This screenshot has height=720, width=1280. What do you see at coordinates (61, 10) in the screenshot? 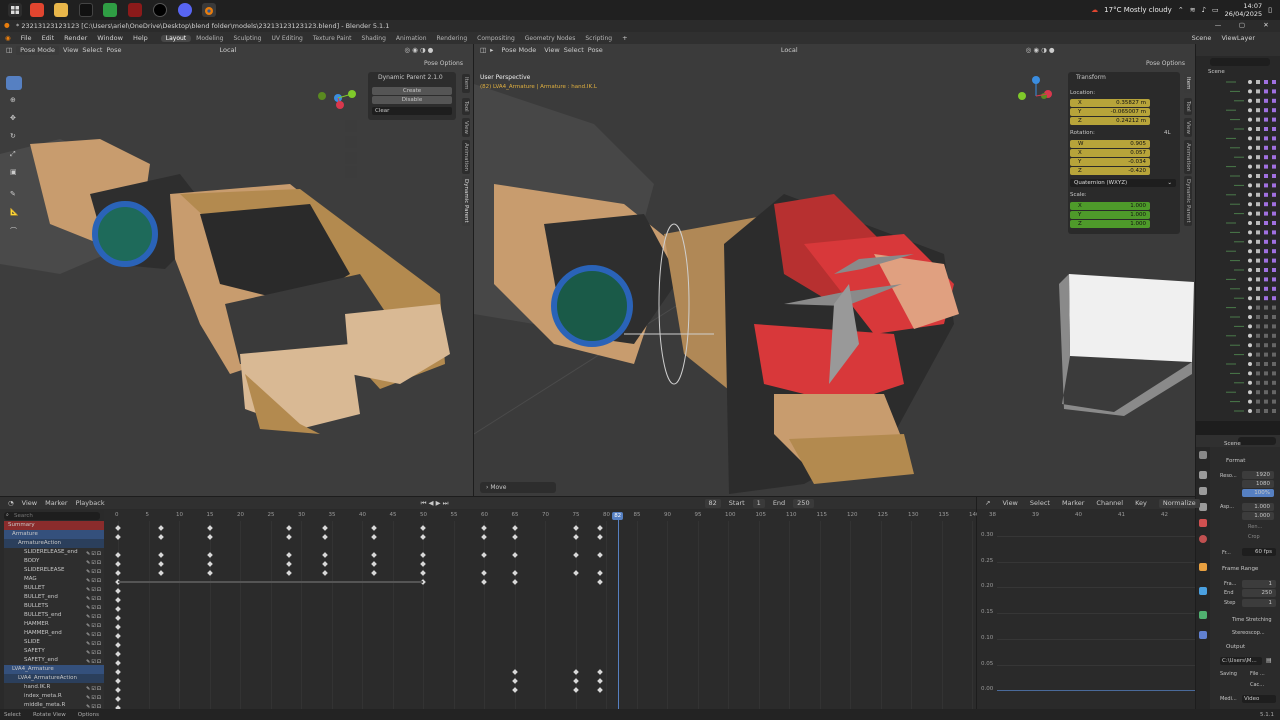
I see `file-explorer-icon` at bounding box center [61, 10].